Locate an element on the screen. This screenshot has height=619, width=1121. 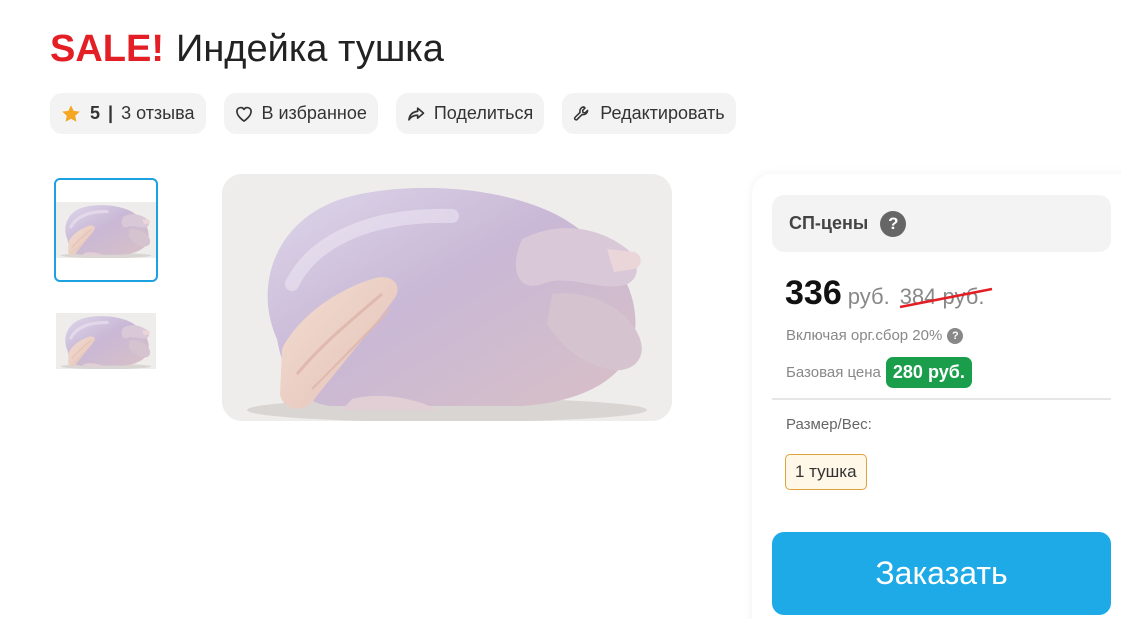
price-row: 336 руб. 384 руб. is located at coordinates (888, 293).